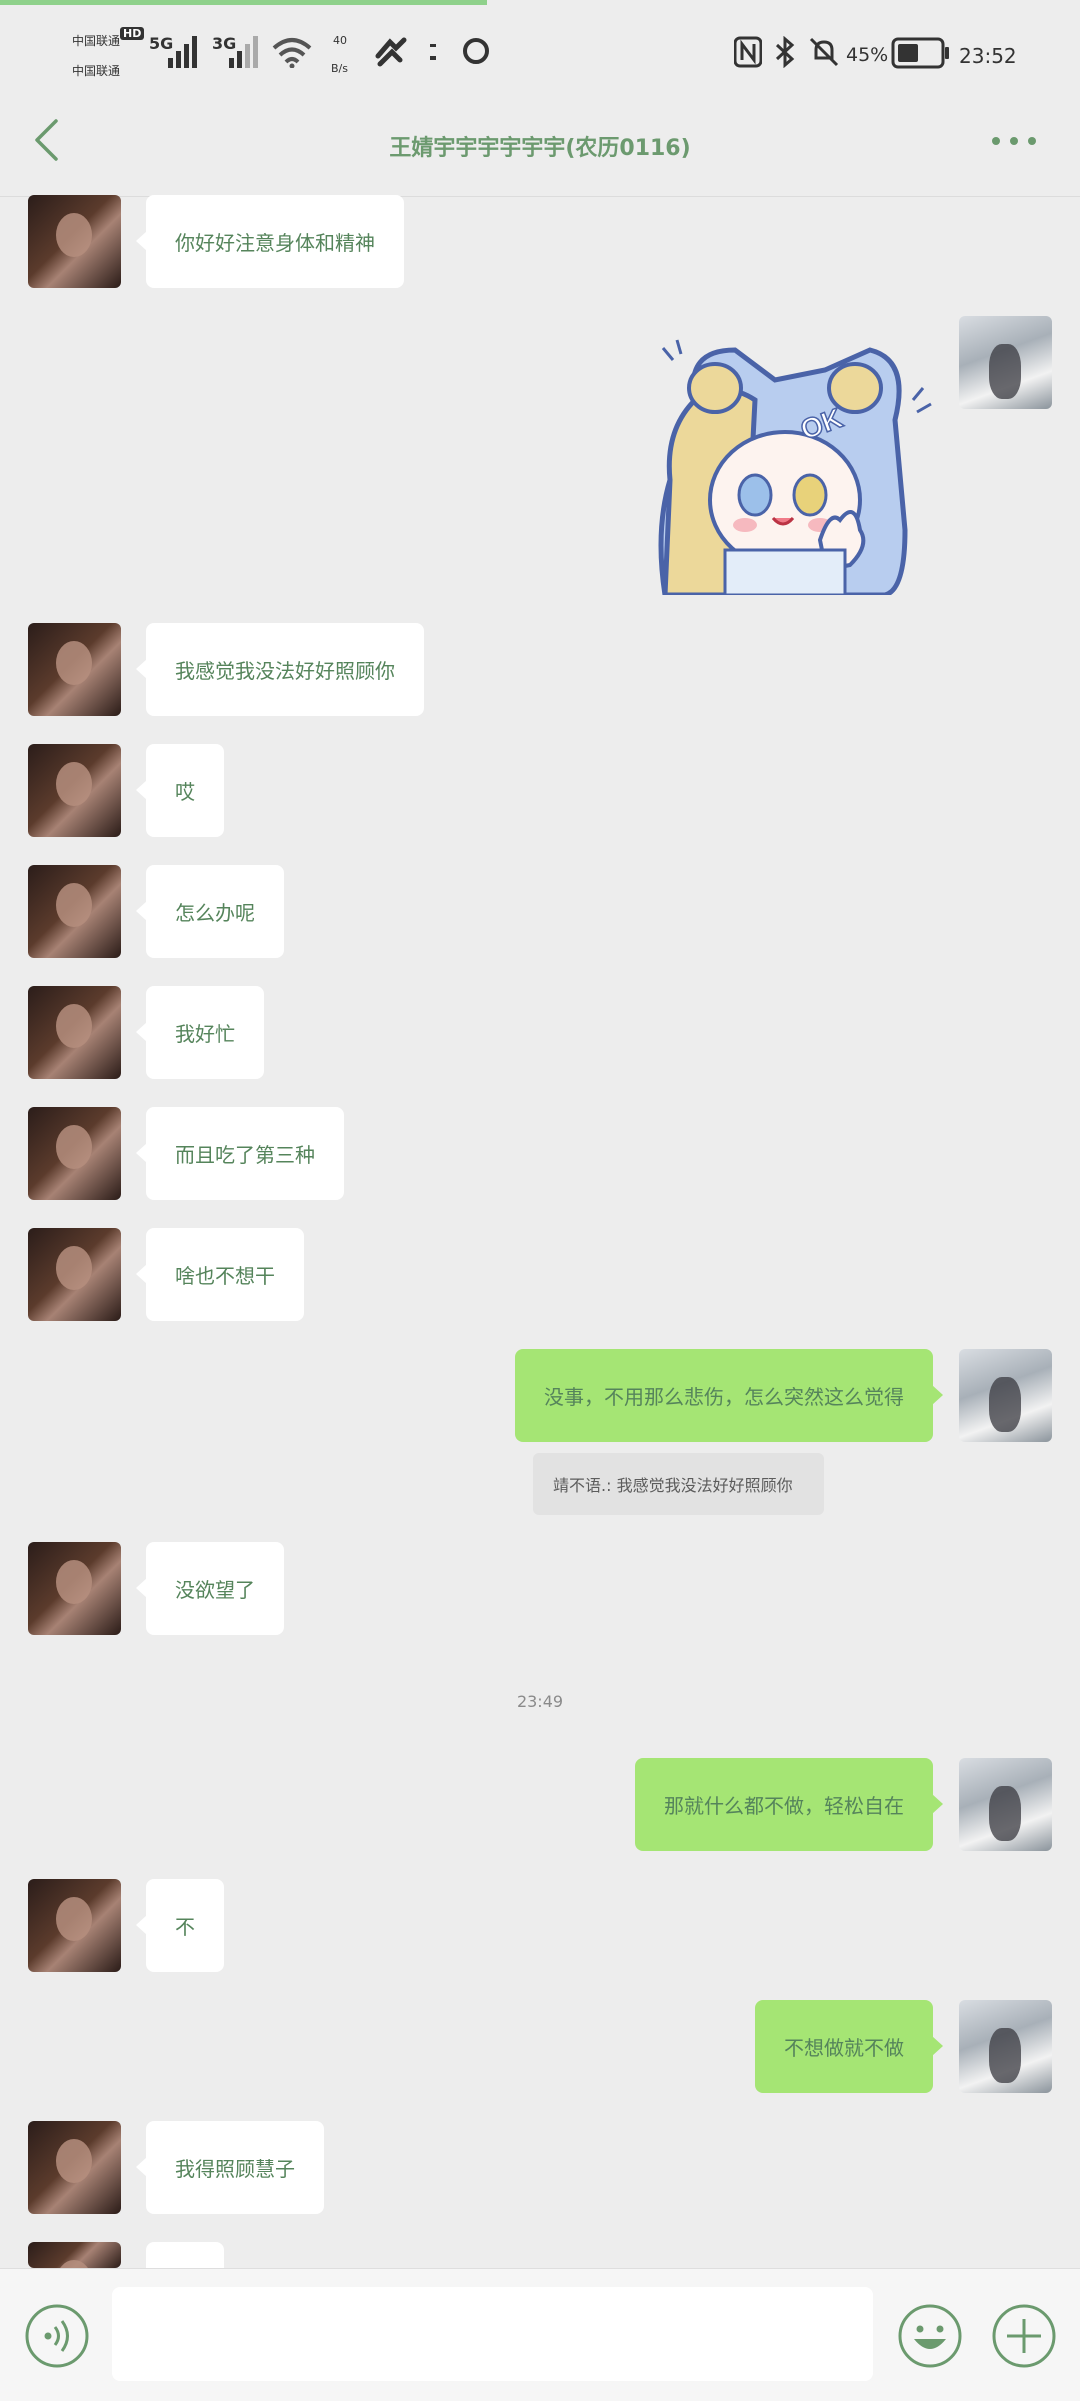  I want to click on signal-weak-icon, so click(243, 52).